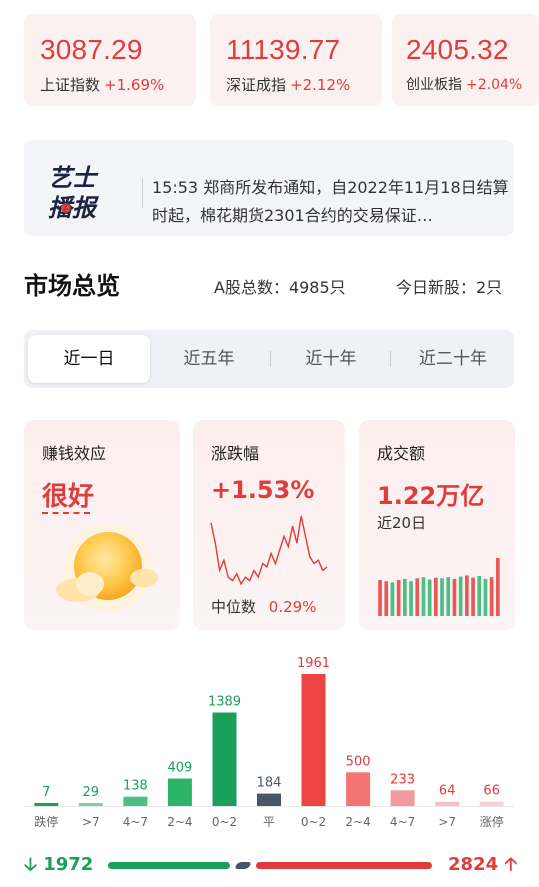 The height and width of the screenshot is (887, 539). Describe the element at coordinates (283, 49) in the screenshot. I see `index-value: 11139.77` at that location.